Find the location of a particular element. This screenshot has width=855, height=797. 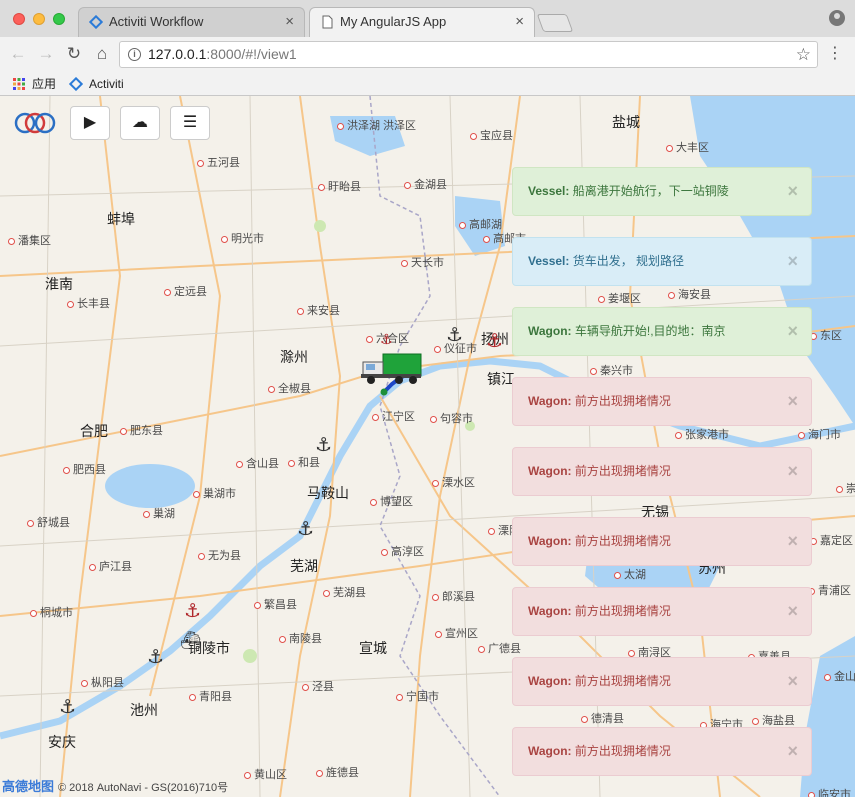

city-label: 德清县 is located at coordinates (602, 718).